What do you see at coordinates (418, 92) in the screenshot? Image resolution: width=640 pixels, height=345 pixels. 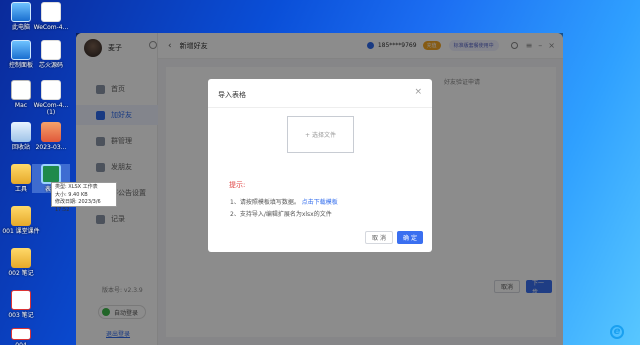 I see `close-icon: ×` at bounding box center [418, 92].